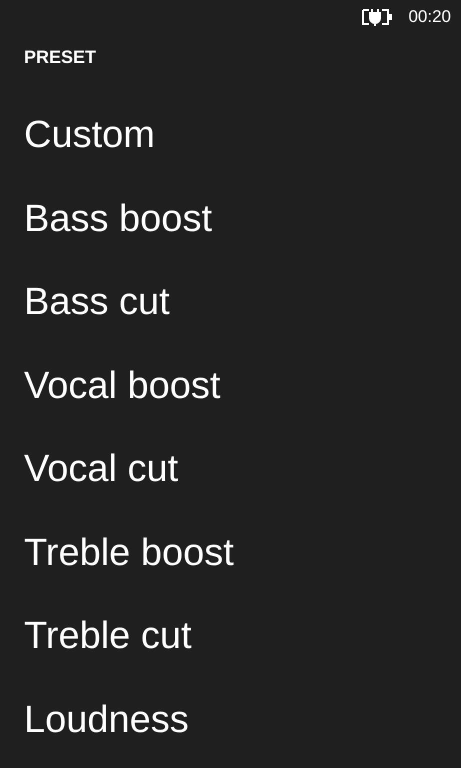 The width and height of the screenshot is (461, 768). Describe the element at coordinates (106, 720) in the screenshot. I see `preset-option: Loudness` at that location.